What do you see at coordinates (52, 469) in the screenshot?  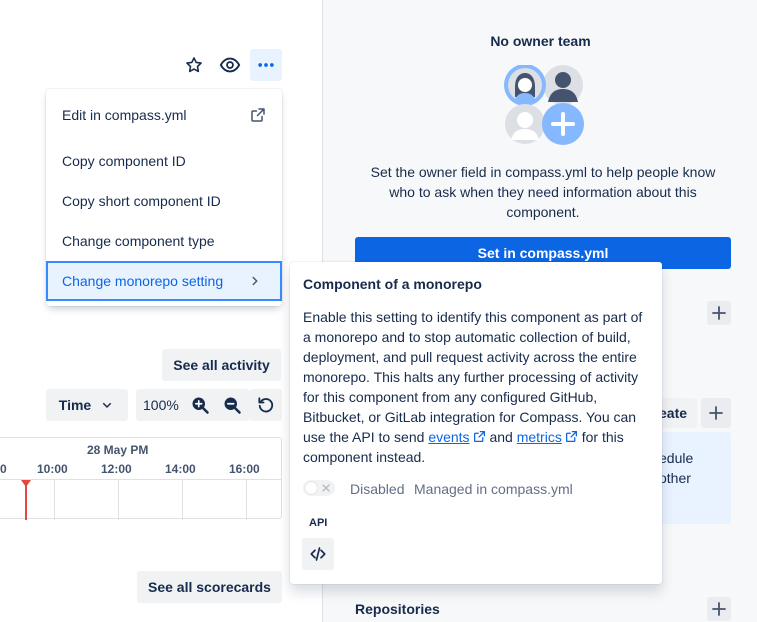 I see `tick-label: 10:00` at bounding box center [52, 469].